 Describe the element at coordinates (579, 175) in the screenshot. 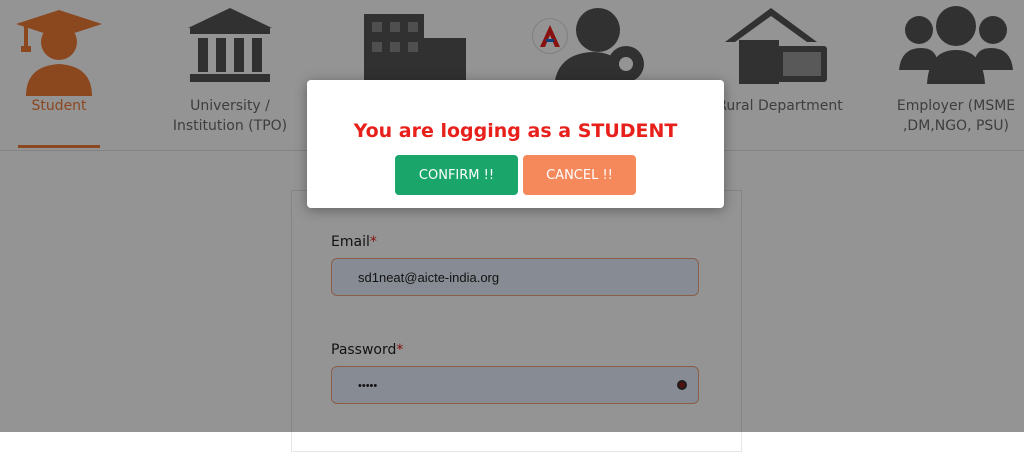

I see `cancel-button: CANCEL !!` at that location.